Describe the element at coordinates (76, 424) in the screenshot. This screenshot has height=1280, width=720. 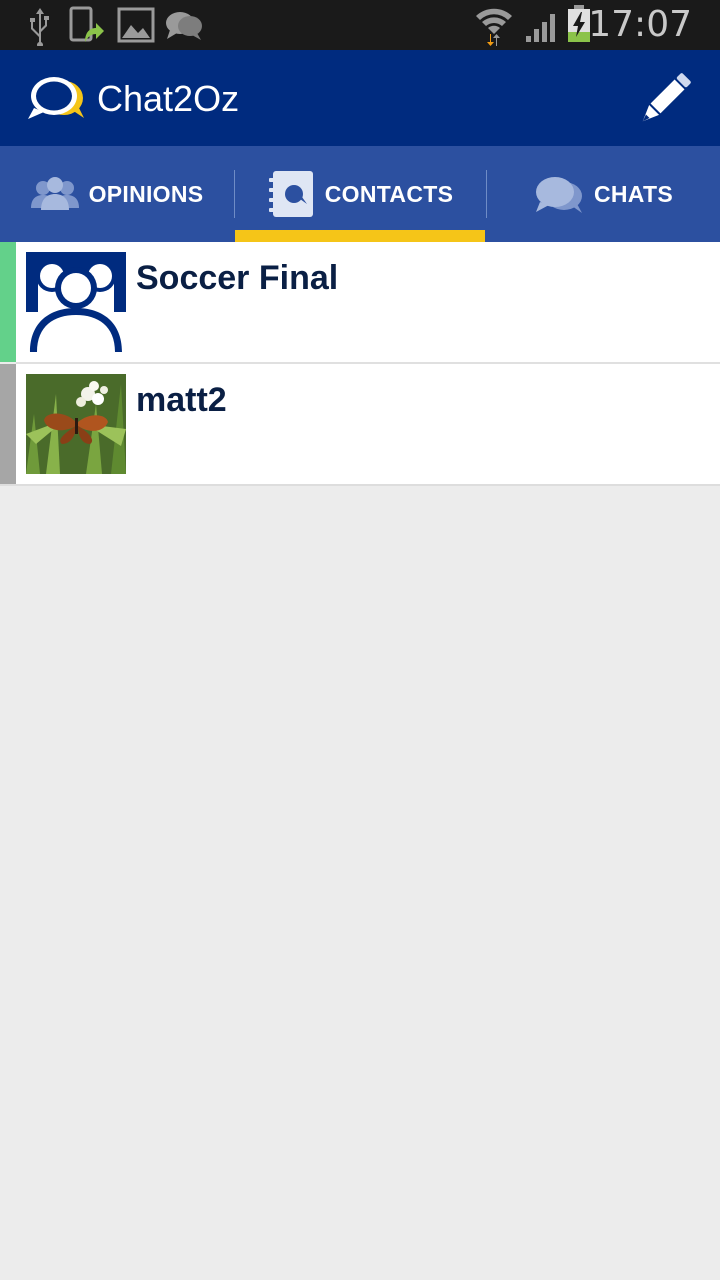
I see `butterfly-photo` at that location.